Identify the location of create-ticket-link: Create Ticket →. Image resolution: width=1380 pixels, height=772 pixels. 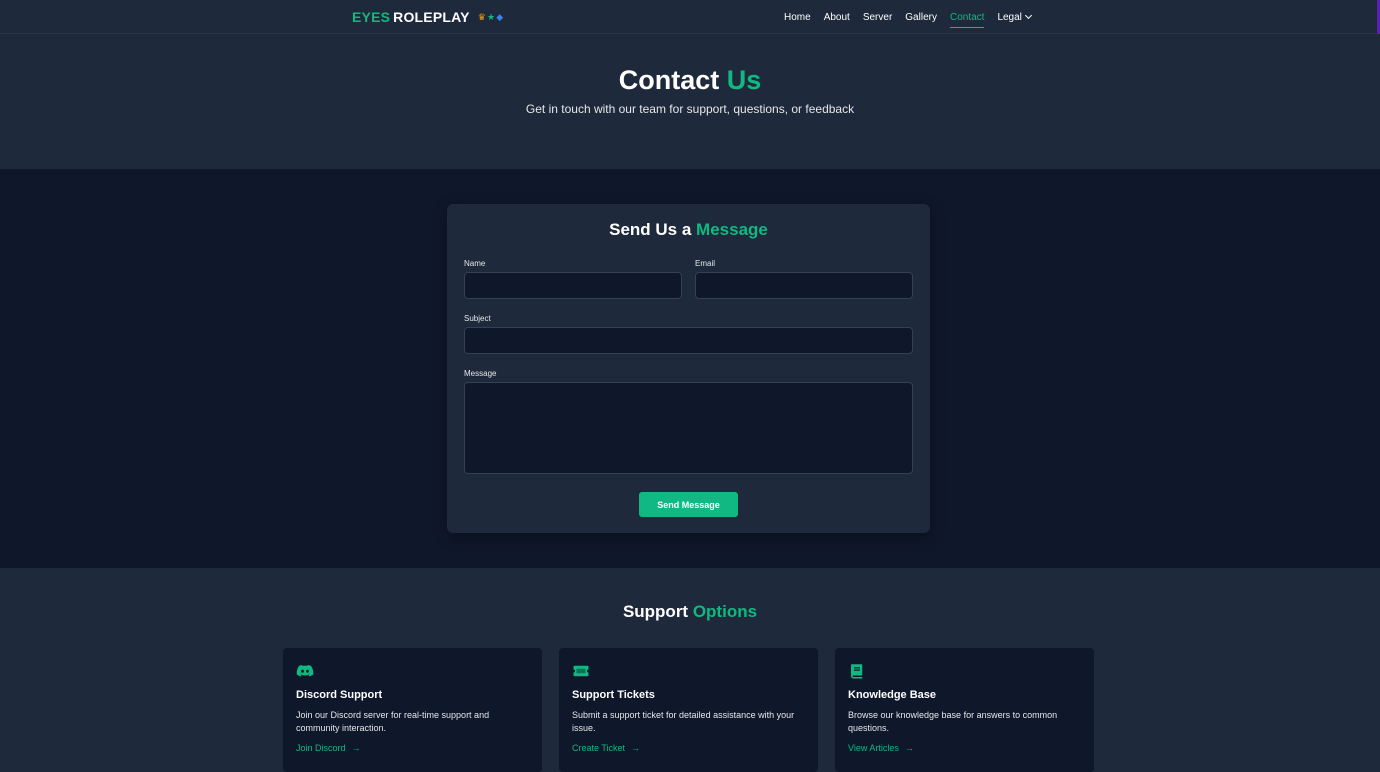
(606, 748).